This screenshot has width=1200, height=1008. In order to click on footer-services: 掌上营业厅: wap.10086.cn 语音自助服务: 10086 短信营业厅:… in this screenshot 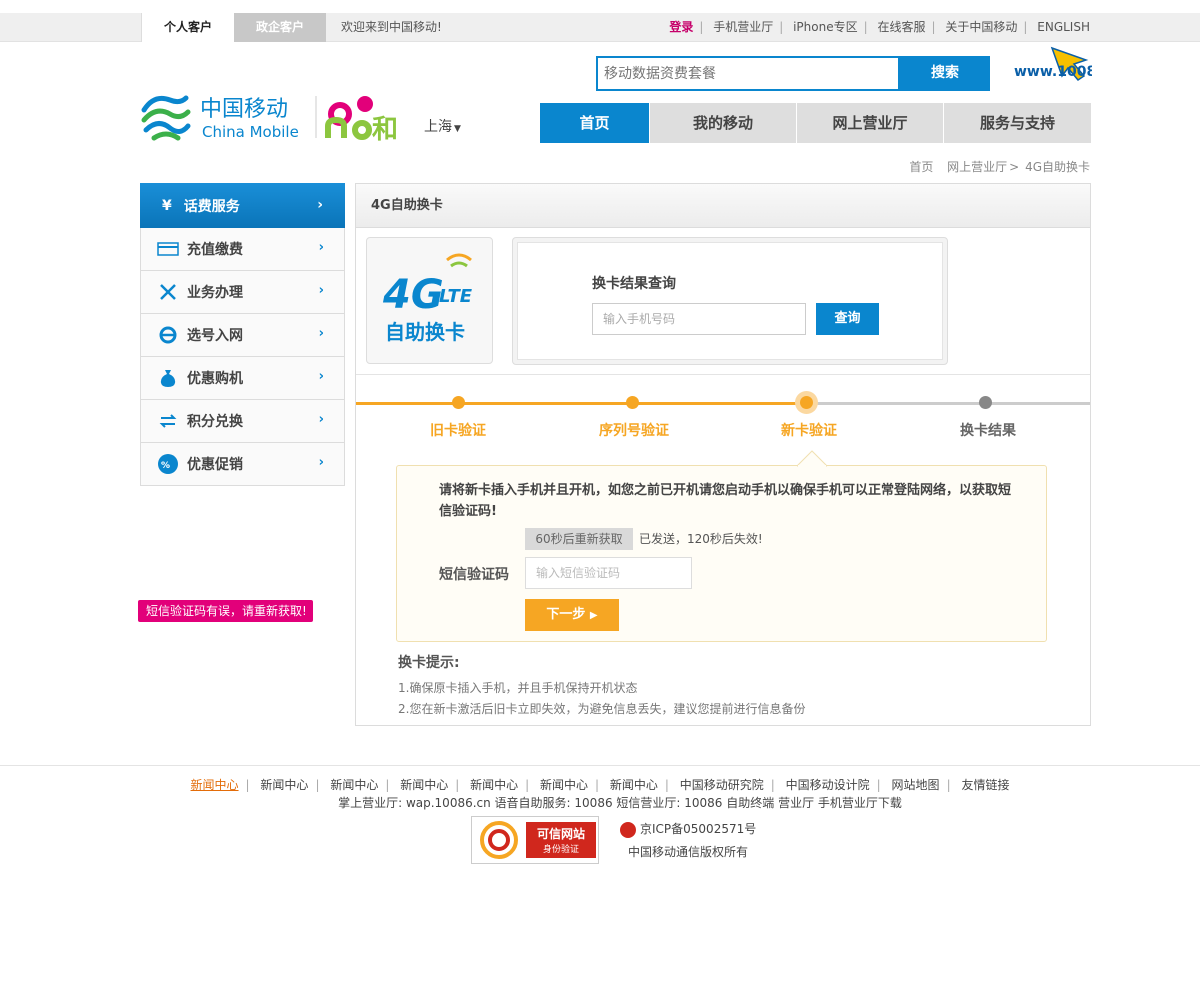, I will do `click(620, 803)`.